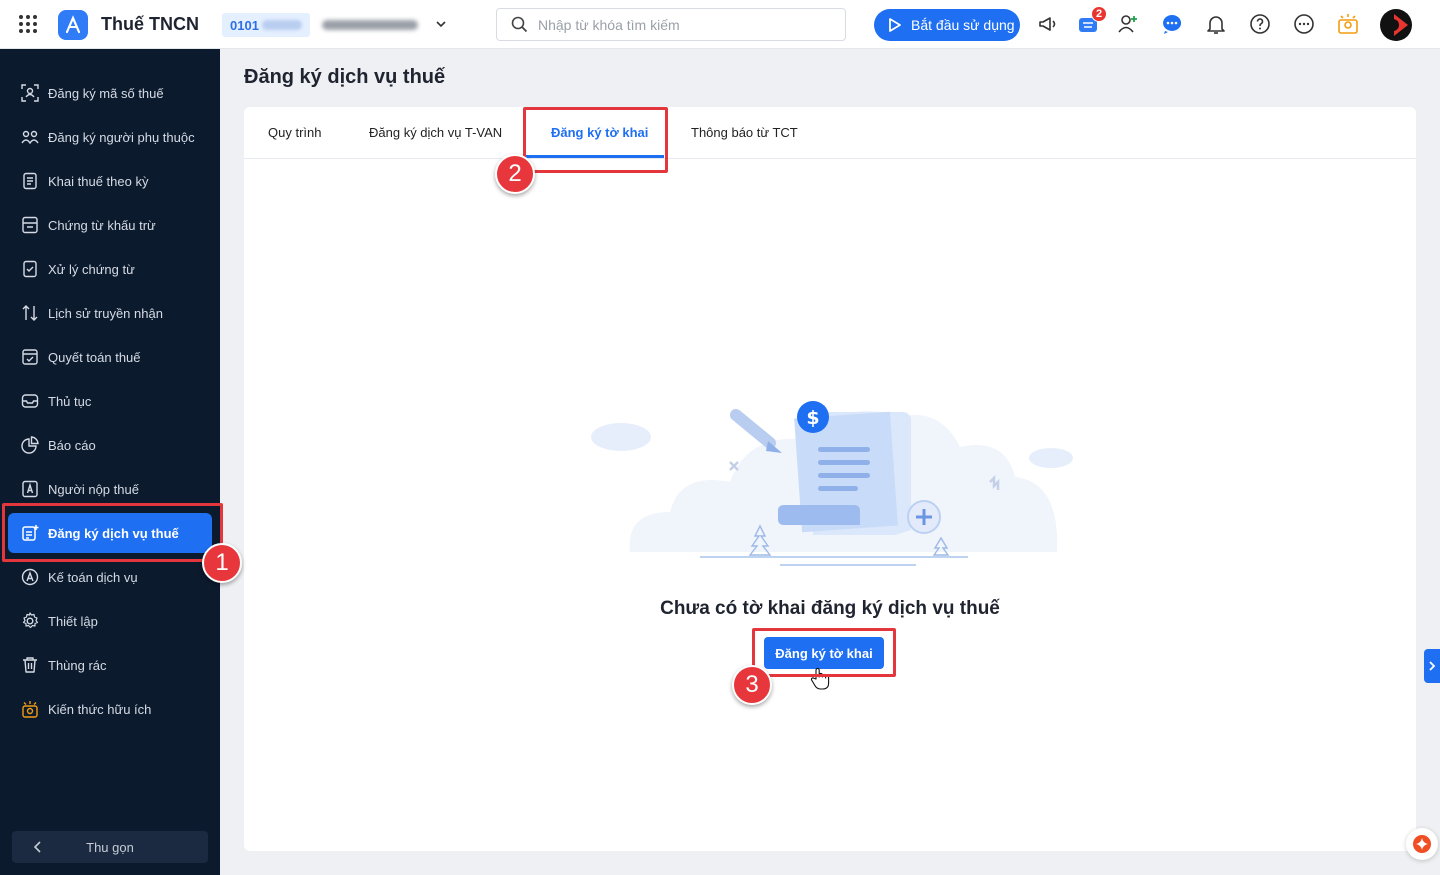 The height and width of the screenshot is (875, 1440). I want to click on periodic-declaration-icon, so click(30, 181).